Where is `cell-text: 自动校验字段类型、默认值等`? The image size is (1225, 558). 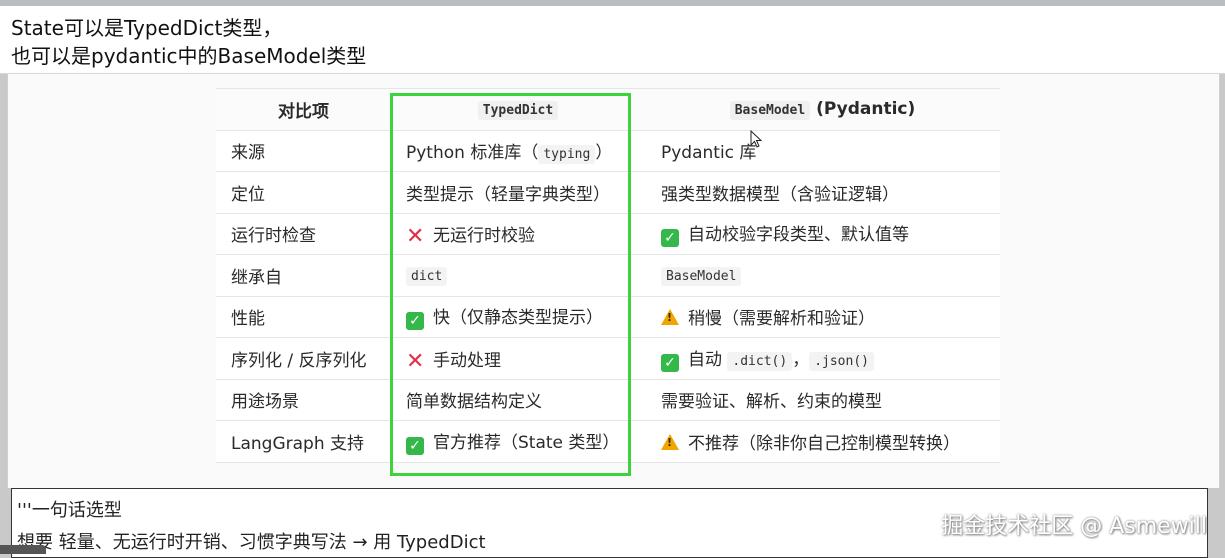 cell-text: 自动校验字段类型、默认值等 is located at coordinates (798, 235).